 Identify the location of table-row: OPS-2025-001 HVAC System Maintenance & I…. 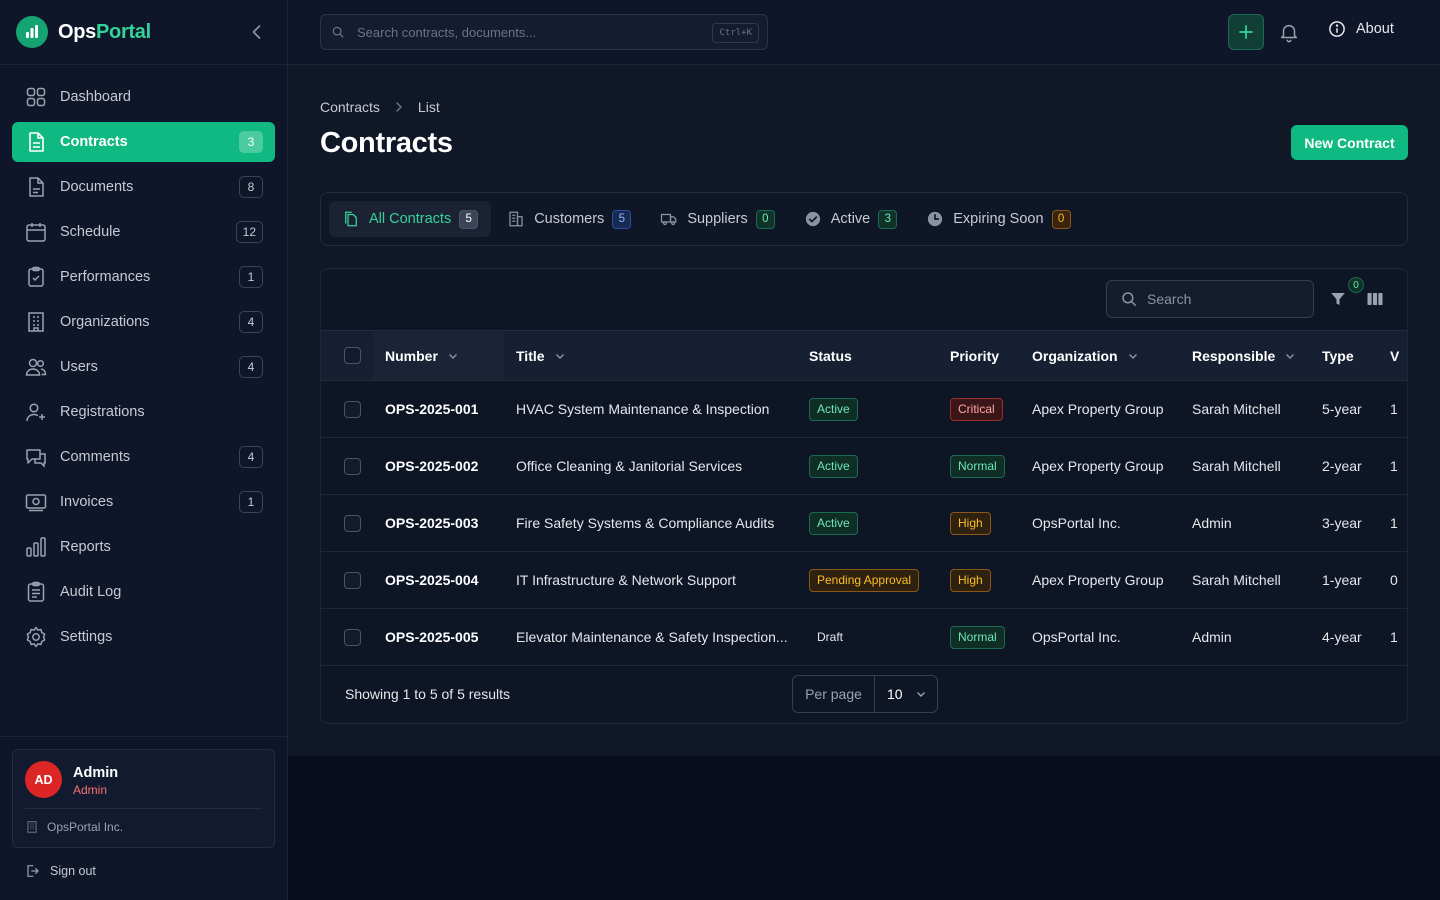
(864, 409).